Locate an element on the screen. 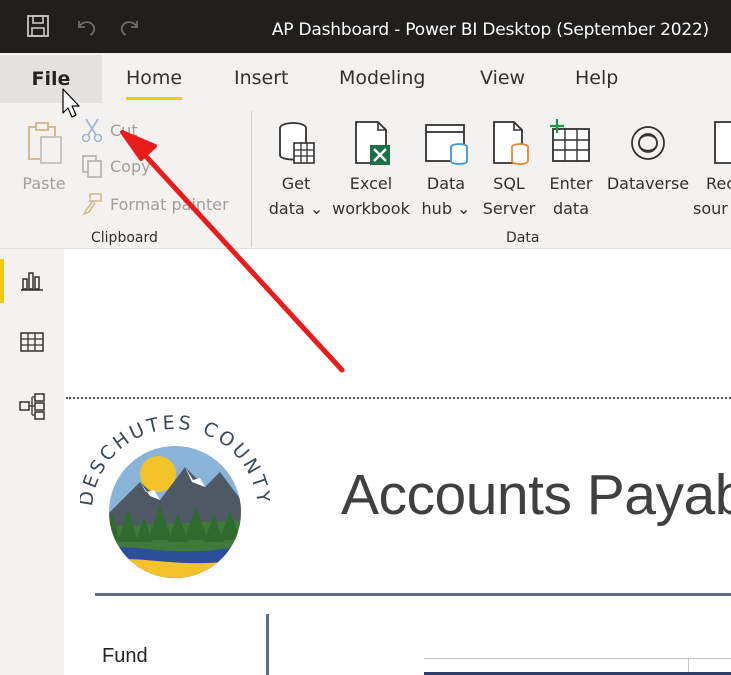  sql-server-label-1: SQL is located at coordinates (509, 183).